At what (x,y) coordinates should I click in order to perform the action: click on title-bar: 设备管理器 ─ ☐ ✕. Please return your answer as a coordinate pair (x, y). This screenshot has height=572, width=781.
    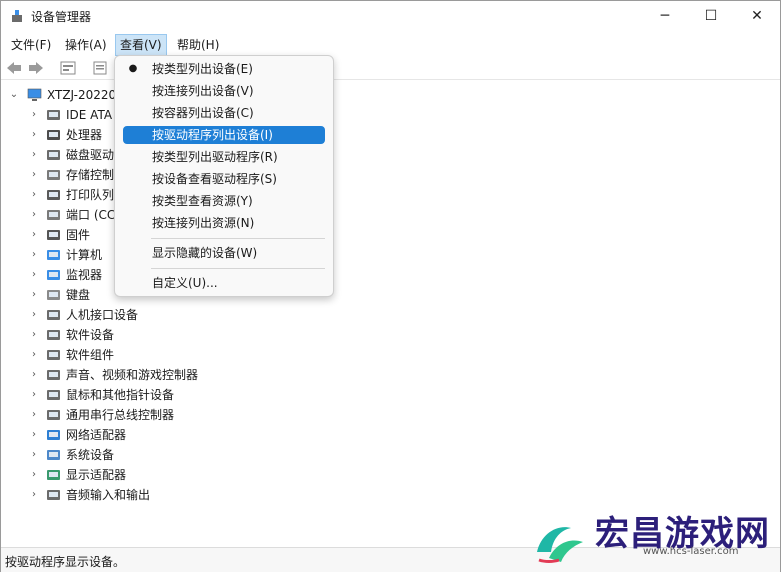
    Looking at the image, I should click on (390, 16).